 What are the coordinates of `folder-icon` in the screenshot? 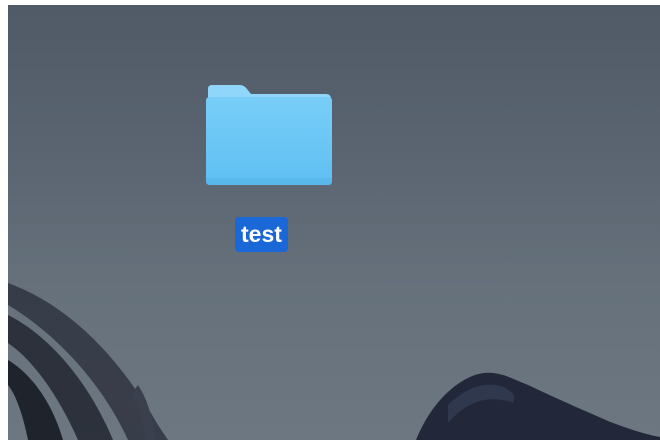 It's located at (269, 136).